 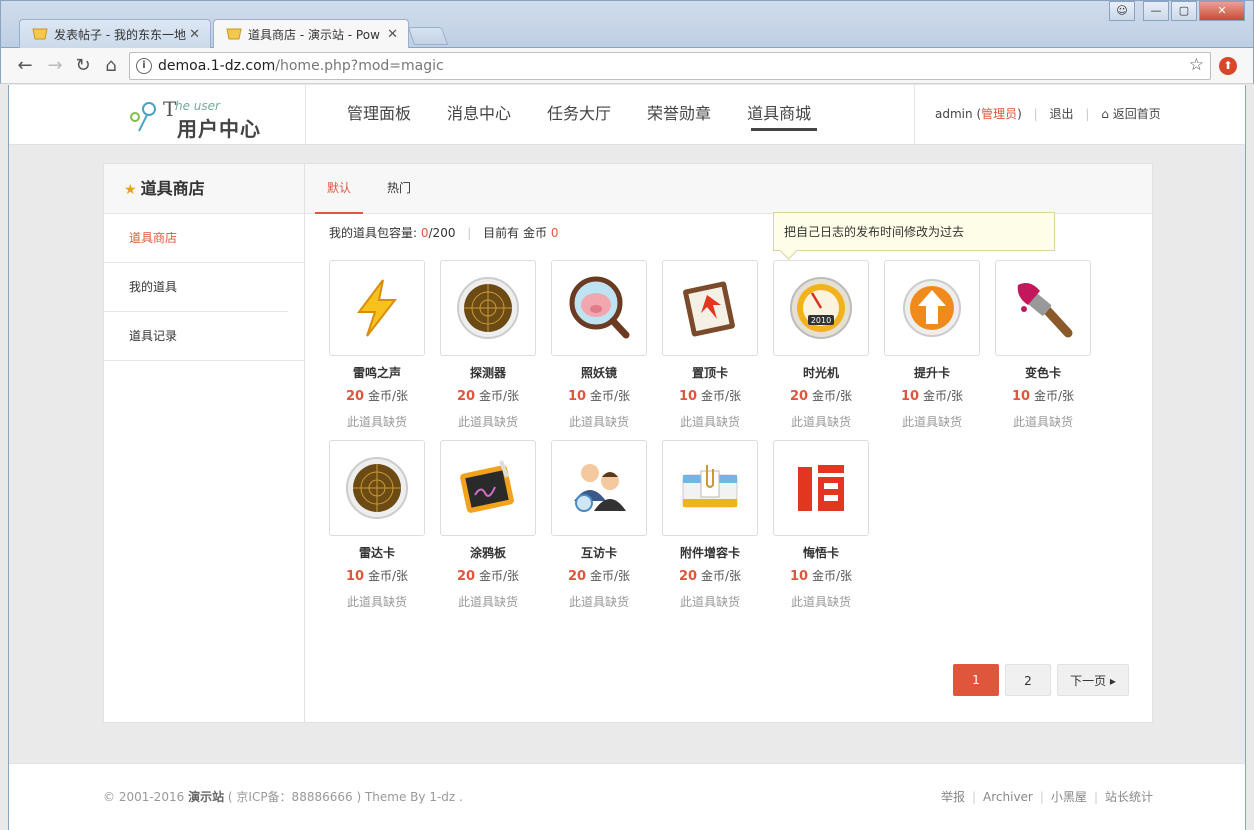 I want to click on sidebar-item-my-items: 我的道具, so click(x=196, y=287).